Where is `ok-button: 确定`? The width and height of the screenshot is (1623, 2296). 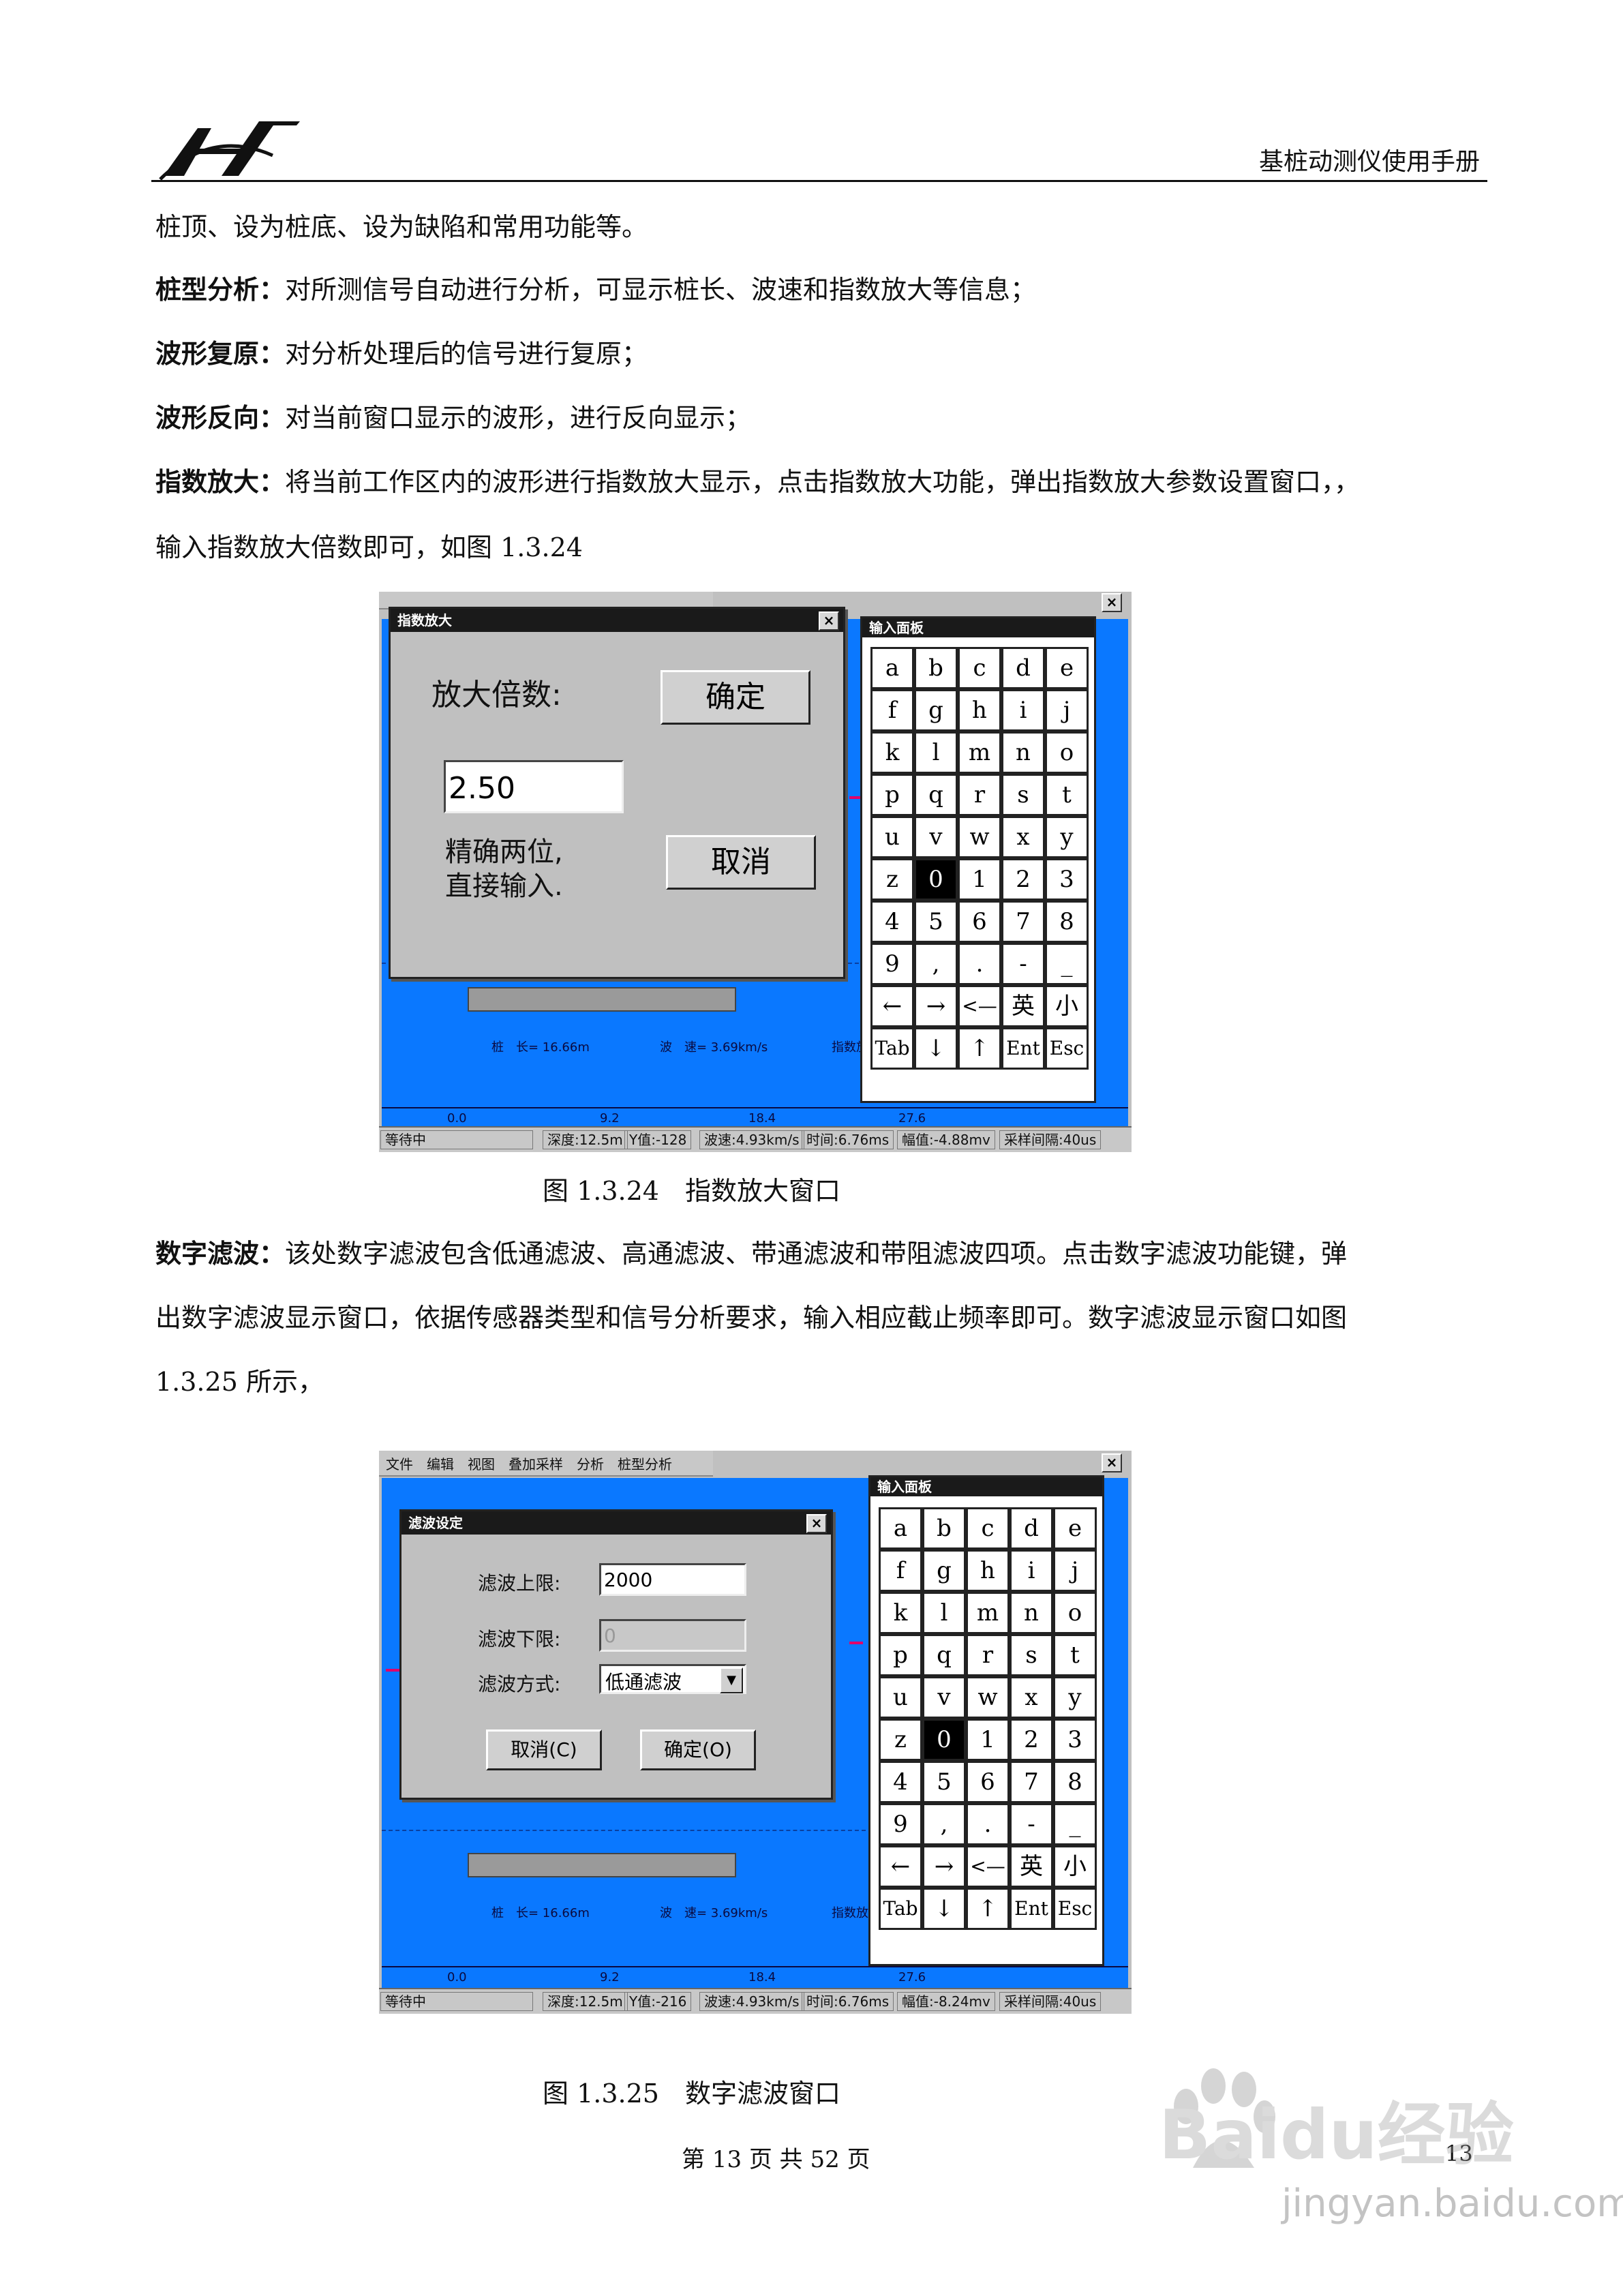 ok-button: 确定 is located at coordinates (736, 697).